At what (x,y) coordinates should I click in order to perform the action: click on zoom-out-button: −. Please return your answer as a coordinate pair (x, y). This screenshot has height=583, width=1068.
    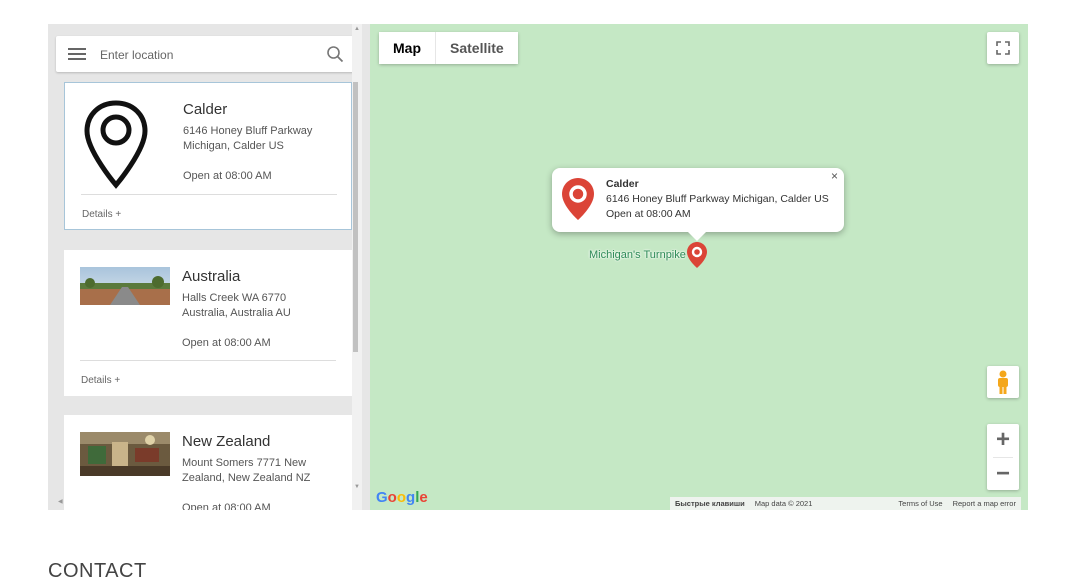
    Looking at the image, I should click on (1003, 474).